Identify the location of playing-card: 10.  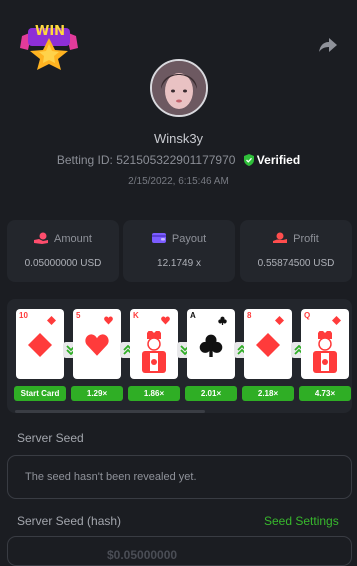
(40, 344).